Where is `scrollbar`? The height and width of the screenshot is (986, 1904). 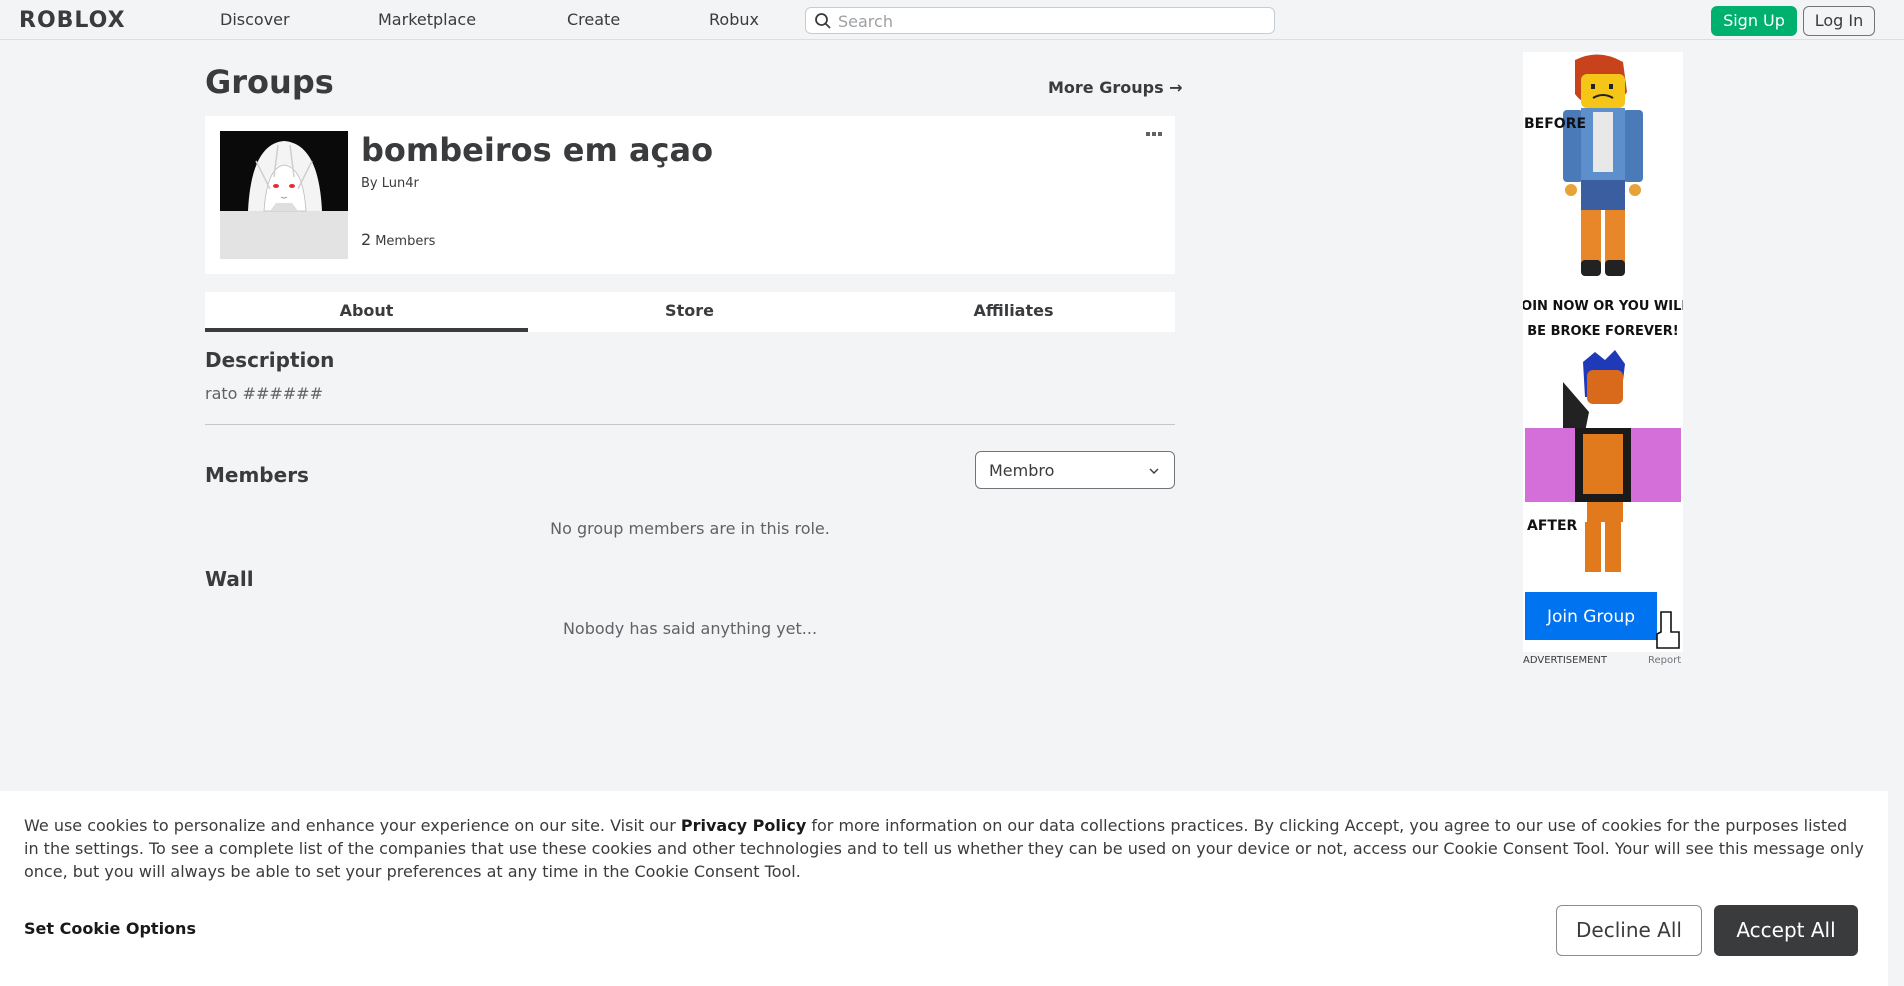
scrollbar is located at coordinates (1896, 513).